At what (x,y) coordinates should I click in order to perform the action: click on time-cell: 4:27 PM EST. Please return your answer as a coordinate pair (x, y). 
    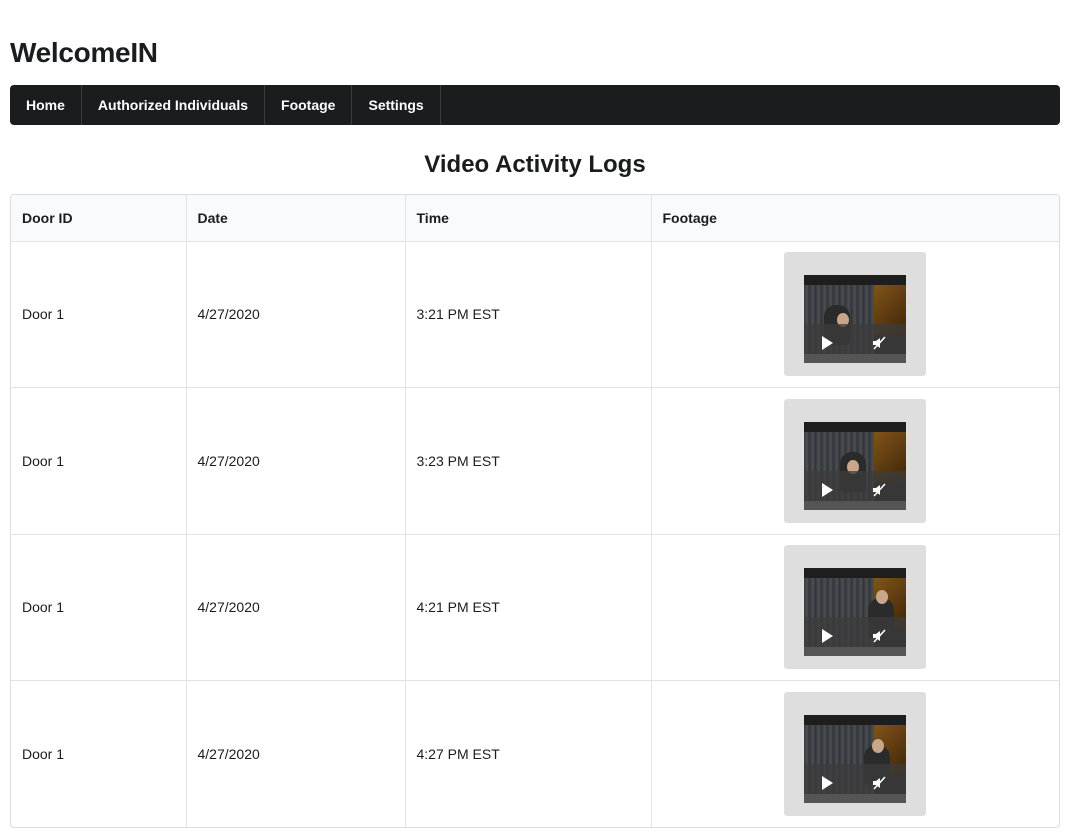
    Looking at the image, I should click on (527, 753).